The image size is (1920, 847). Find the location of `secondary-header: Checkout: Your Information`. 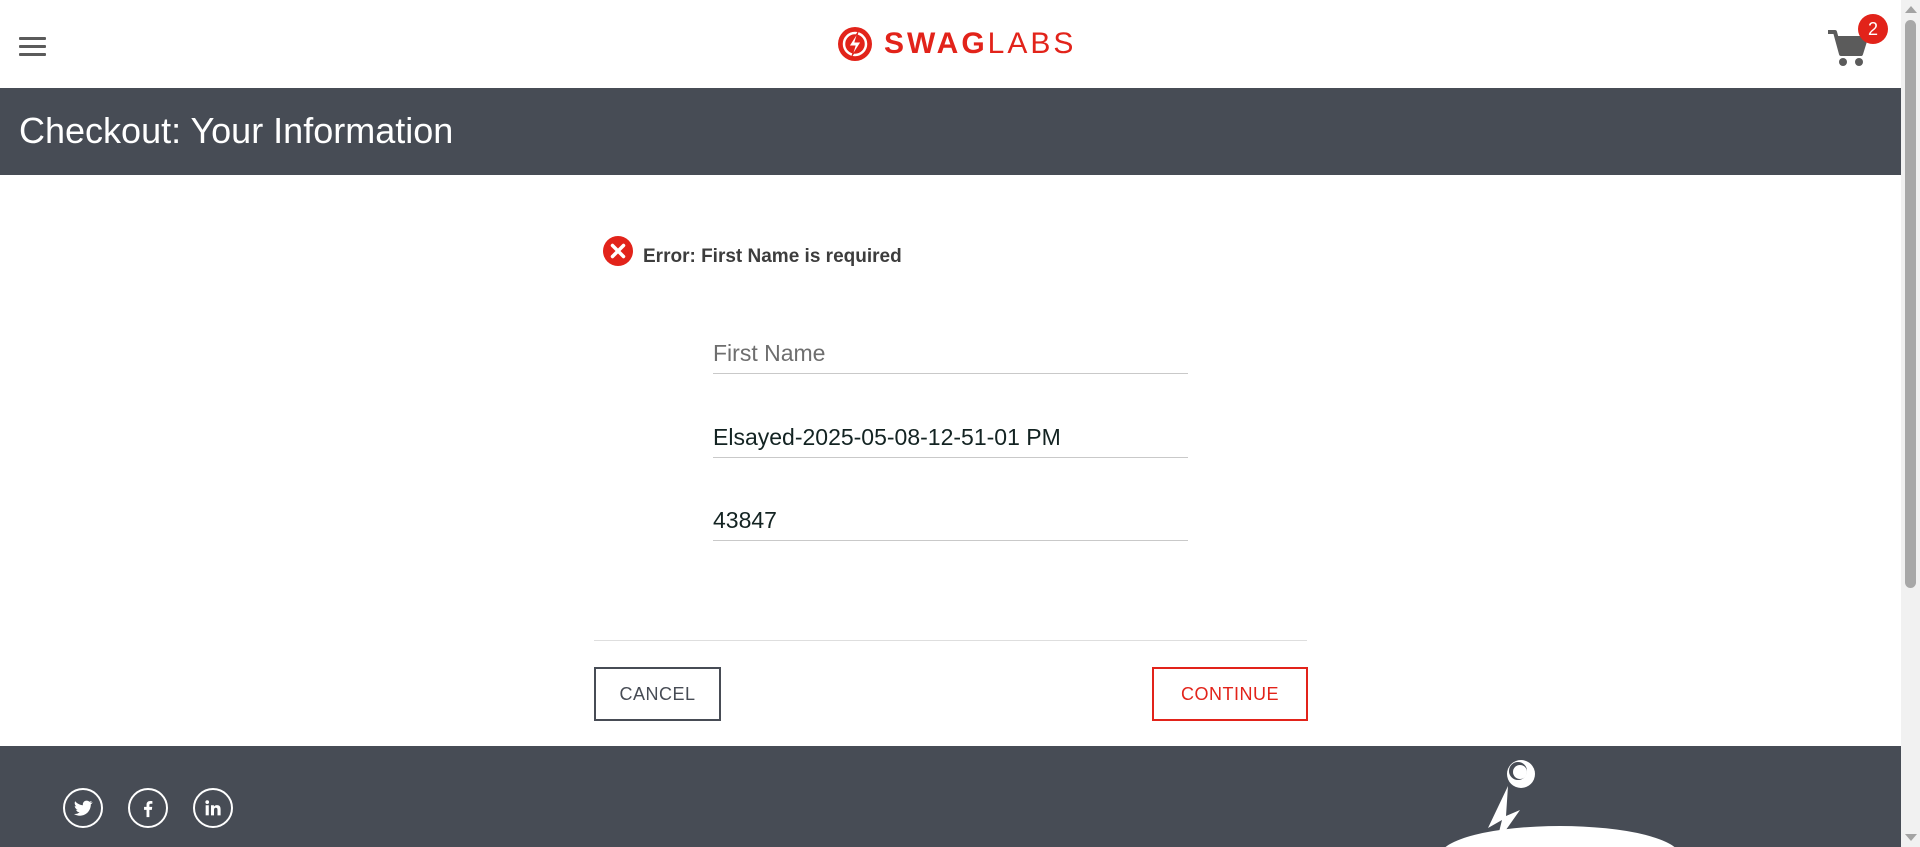

secondary-header: Checkout: Your Information is located at coordinates (950, 131).